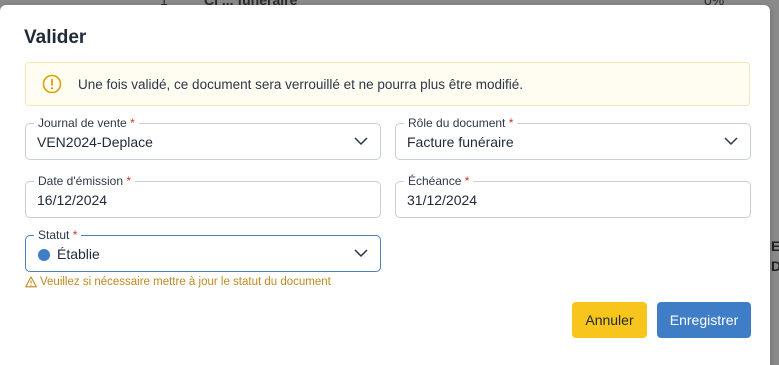 The height and width of the screenshot is (365, 779). What do you see at coordinates (203, 138) in the screenshot?
I see `journal-select: Journal de vente * VEN2024-Deplace` at bounding box center [203, 138].